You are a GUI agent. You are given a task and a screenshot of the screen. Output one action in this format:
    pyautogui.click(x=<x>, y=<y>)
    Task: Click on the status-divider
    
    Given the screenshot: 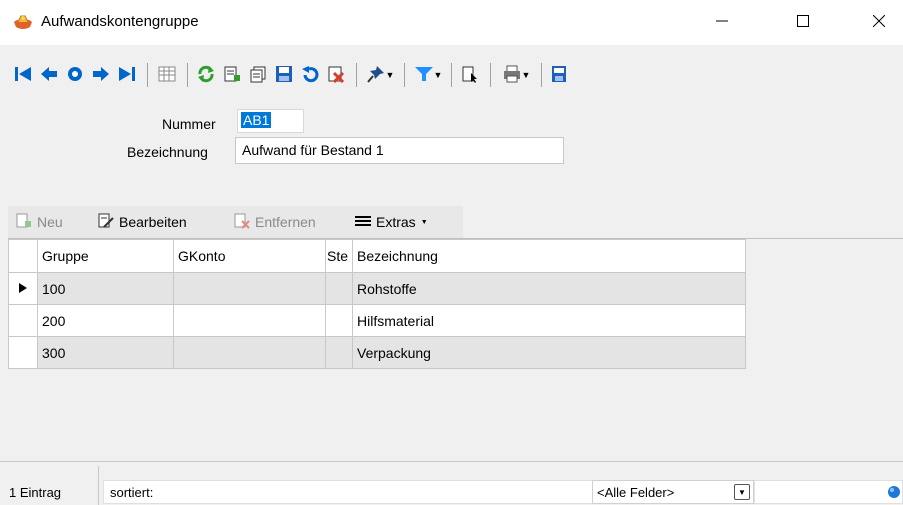 What is the action you would take?
    pyautogui.click(x=98, y=485)
    